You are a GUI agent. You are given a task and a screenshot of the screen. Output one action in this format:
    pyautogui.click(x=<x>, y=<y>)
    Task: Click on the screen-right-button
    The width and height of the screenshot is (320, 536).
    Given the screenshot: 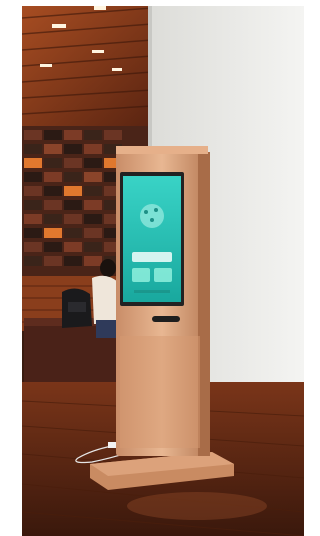 What is the action you would take?
    pyautogui.click(x=163, y=275)
    